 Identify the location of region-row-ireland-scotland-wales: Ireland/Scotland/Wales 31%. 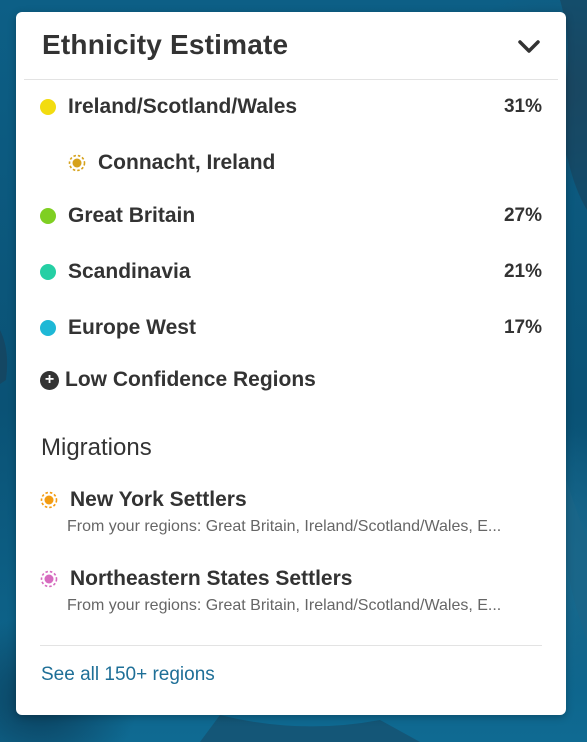
(291, 107).